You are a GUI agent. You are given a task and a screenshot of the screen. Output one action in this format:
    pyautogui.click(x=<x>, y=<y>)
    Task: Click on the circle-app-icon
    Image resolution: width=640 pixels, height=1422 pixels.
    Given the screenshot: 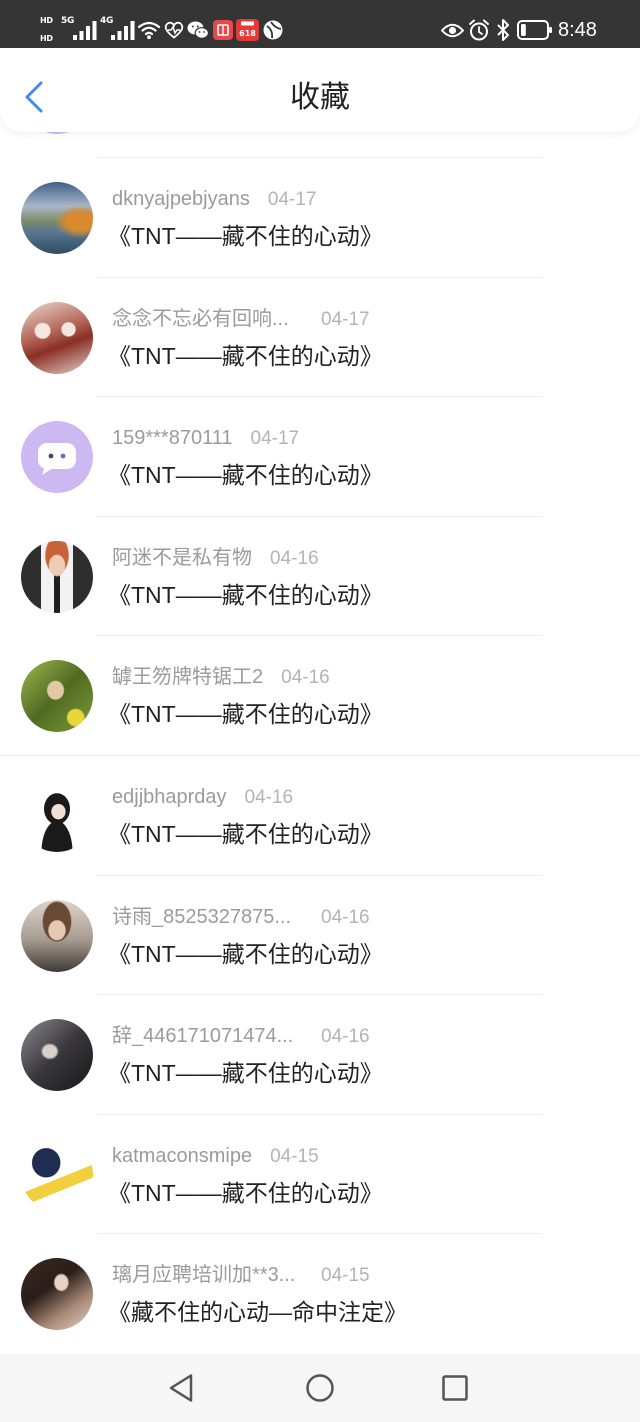 What is the action you would take?
    pyautogui.click(x=273, y=30)
    